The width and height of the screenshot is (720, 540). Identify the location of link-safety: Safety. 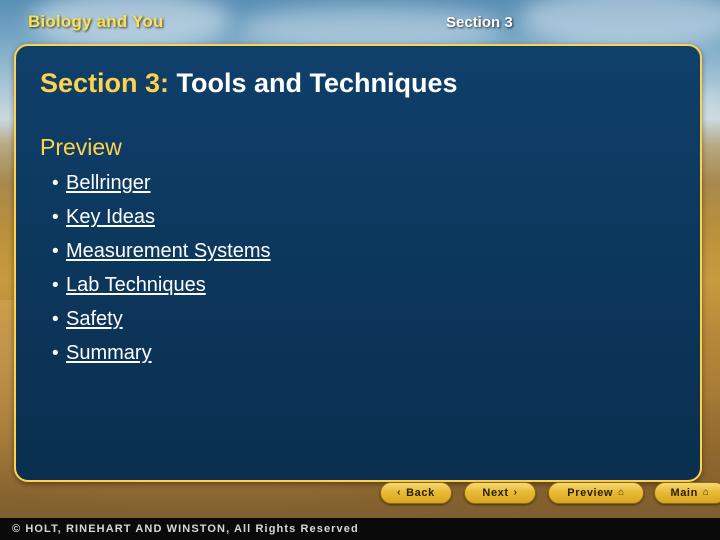
(94, 319).